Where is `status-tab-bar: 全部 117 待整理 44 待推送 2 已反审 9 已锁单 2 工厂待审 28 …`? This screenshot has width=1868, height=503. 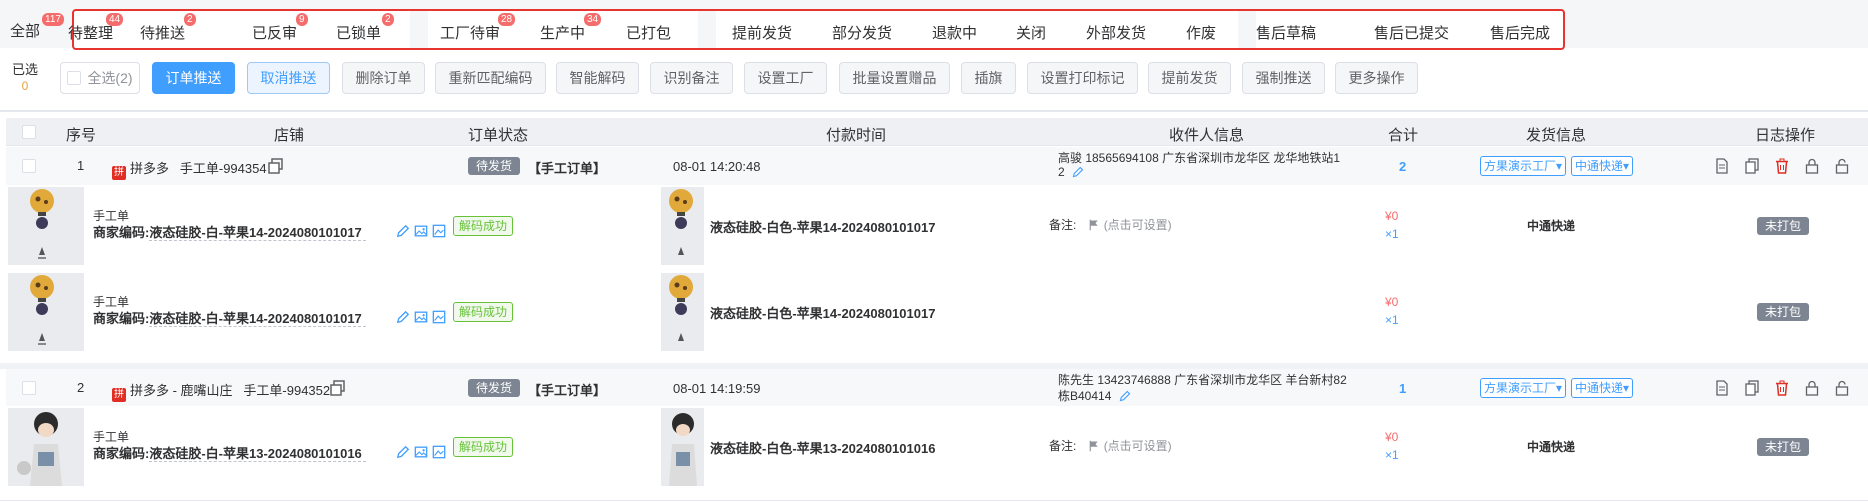 status-tab-bar: 全部 117 待整理 44 待推送 2 已反审 9 已锁单 2 工厂待审 28 … is located at coordinates (934, 25).